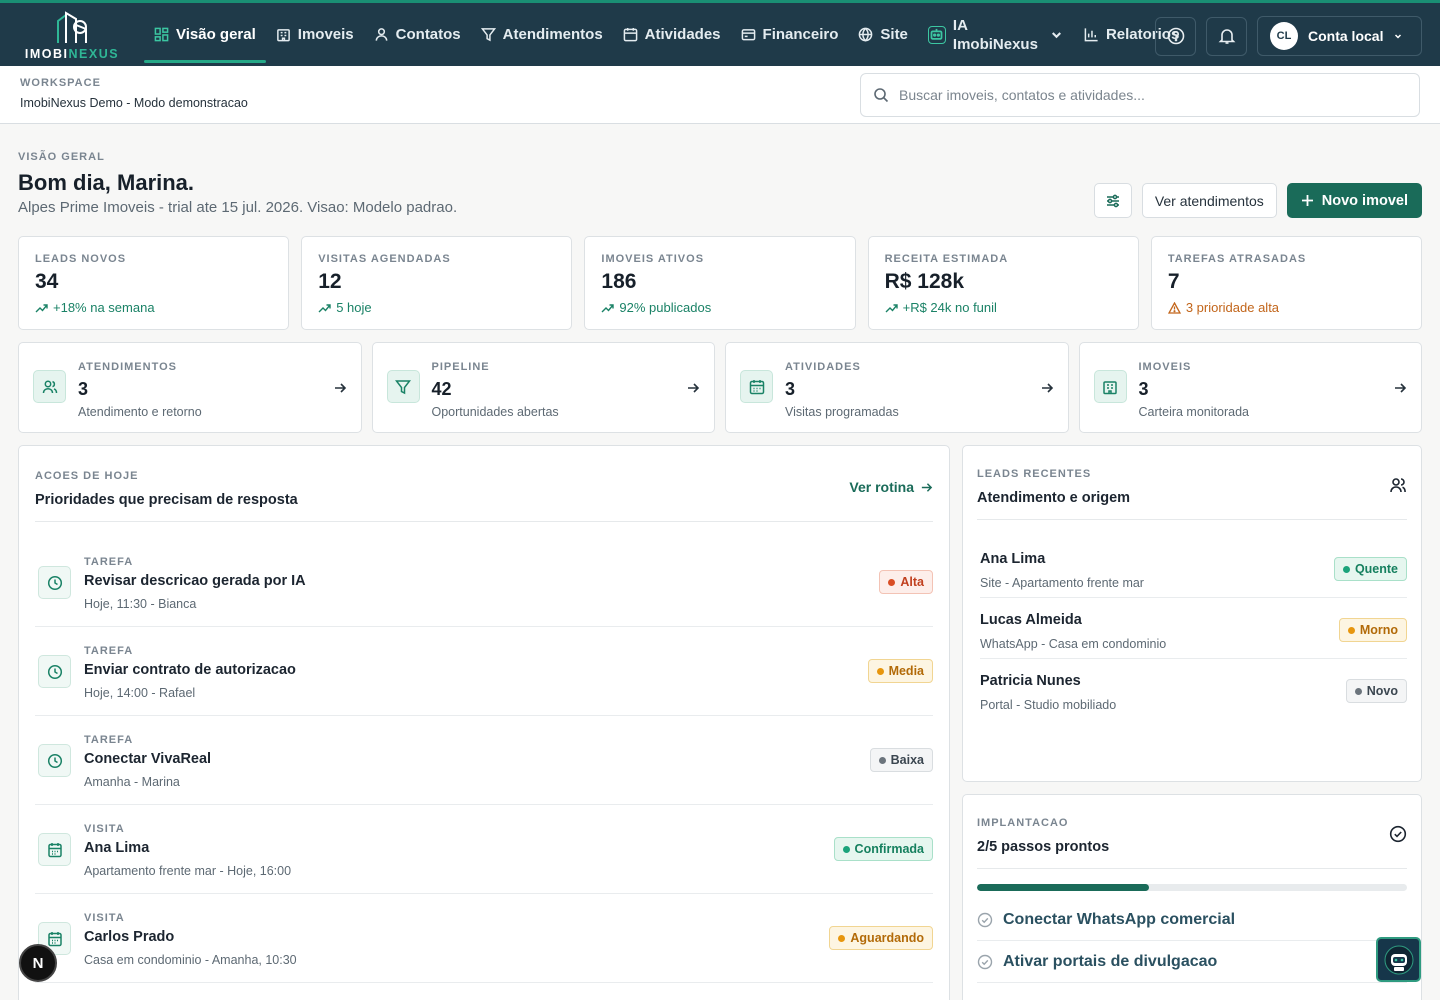  What do you see at coordinates (894, 34) in the screenshot?
I see `nav-item-label: Site` at bounding box center [894, 34].